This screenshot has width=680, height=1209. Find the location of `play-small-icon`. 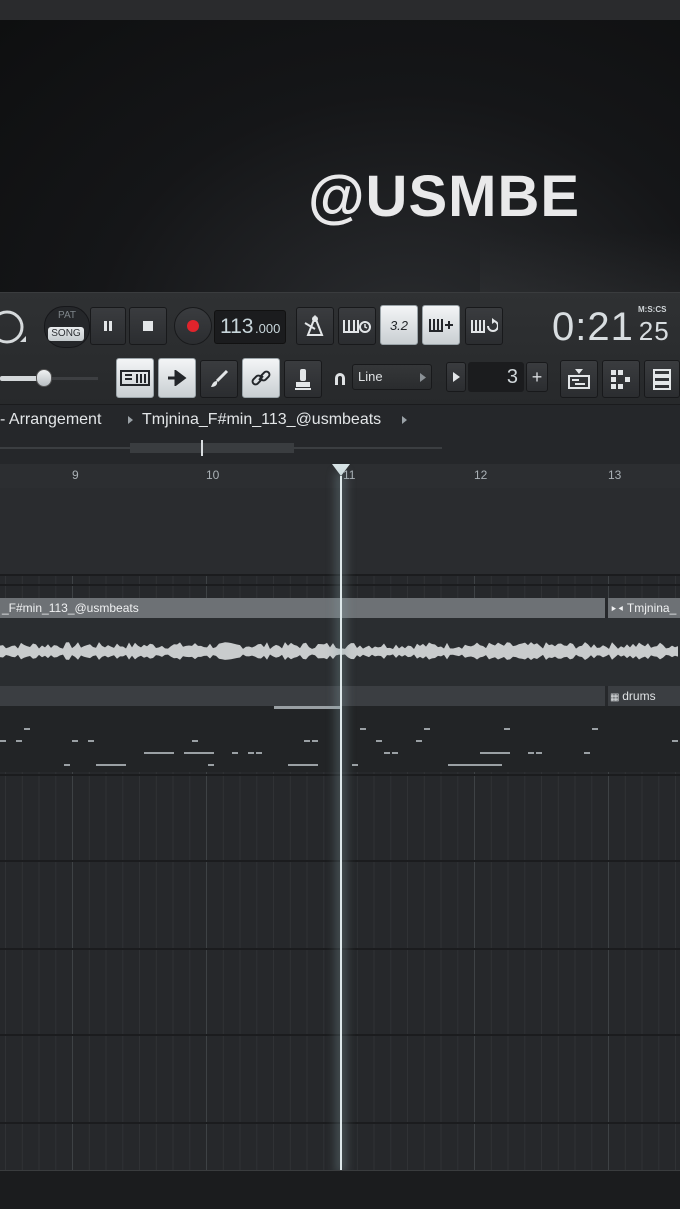

play-small-icon is located at coordinates (456, 377).